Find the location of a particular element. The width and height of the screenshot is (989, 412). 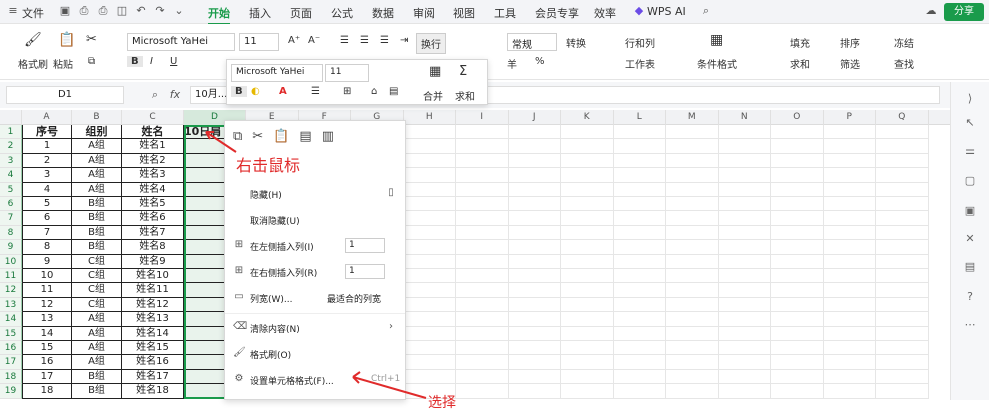

arrow-to-header is located at coordinates (221, 142).